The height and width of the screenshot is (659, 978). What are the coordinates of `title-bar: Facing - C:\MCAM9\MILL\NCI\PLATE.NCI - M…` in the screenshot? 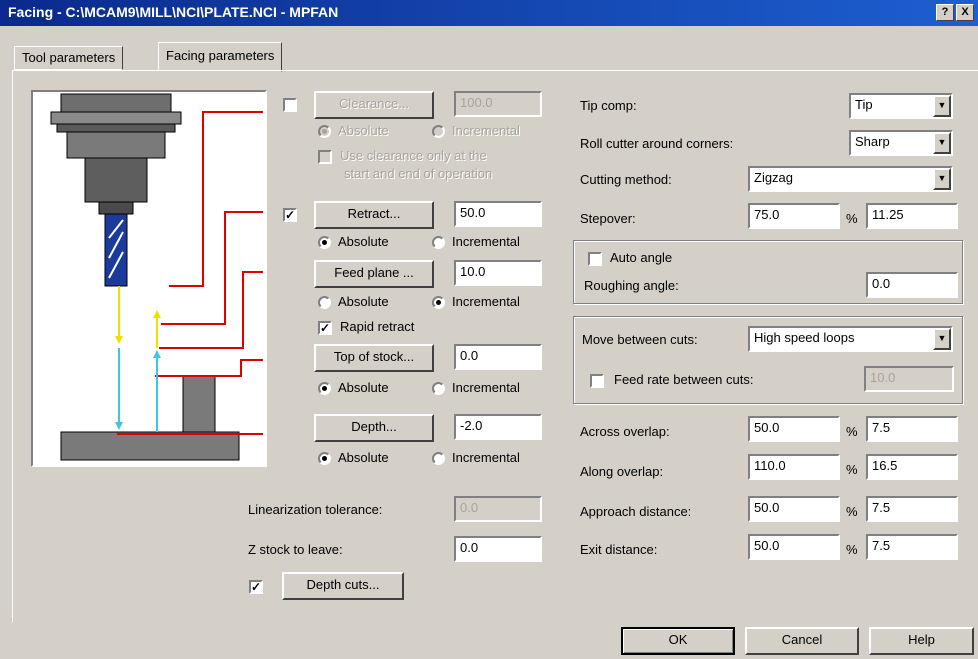 It's located at (489, 13).